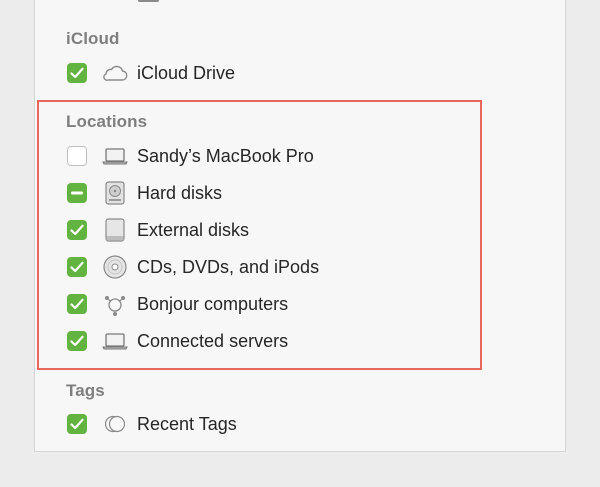  I want to click on cloud-icon, so click(115, 73).